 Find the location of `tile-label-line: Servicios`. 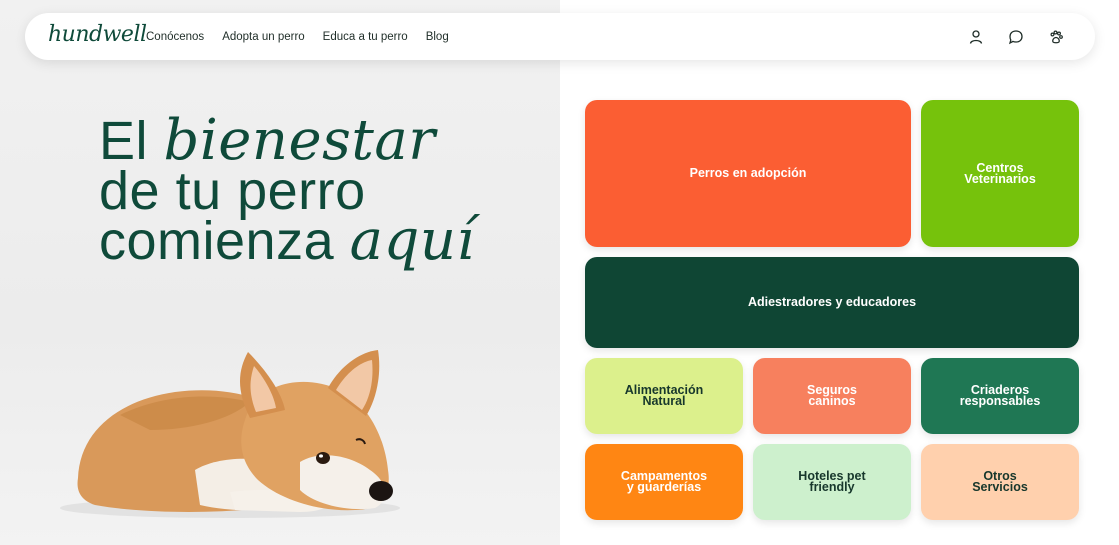

tile-label-line: Servicios is located at coordinates (1000, 487).